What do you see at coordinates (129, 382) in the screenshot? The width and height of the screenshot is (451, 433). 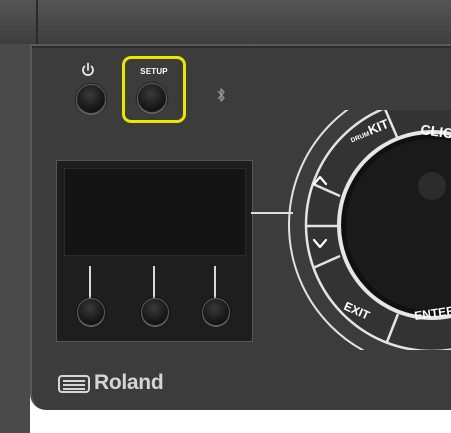 I see `brand-logo: Roland` at bounding box center [129, 382].